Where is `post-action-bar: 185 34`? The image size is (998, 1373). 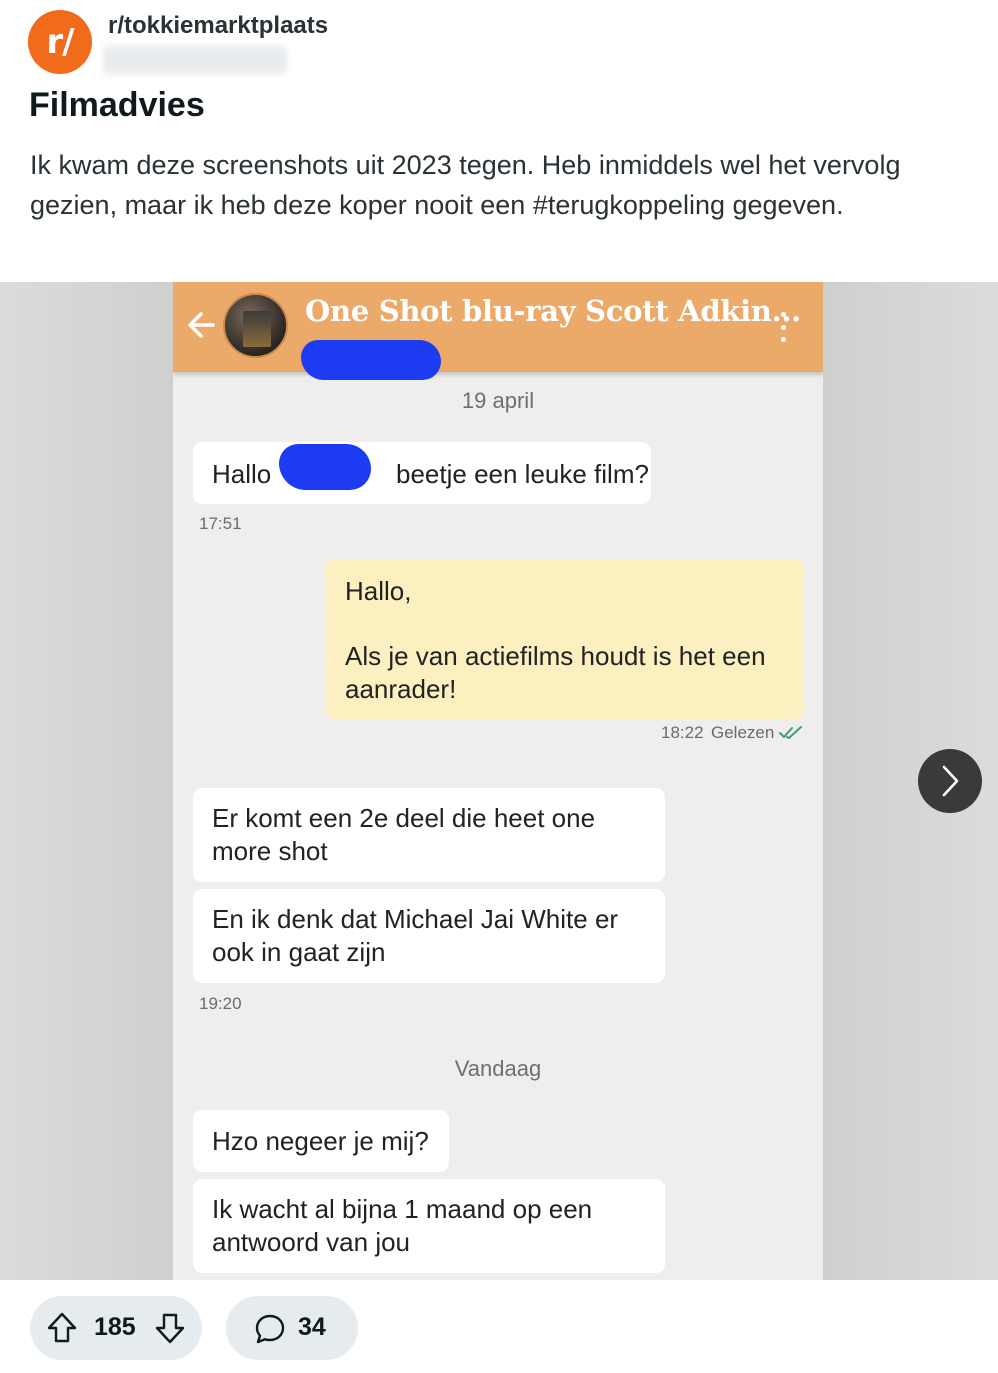 post-action-bar: 185 34 is located at coordinates (499, 1326).